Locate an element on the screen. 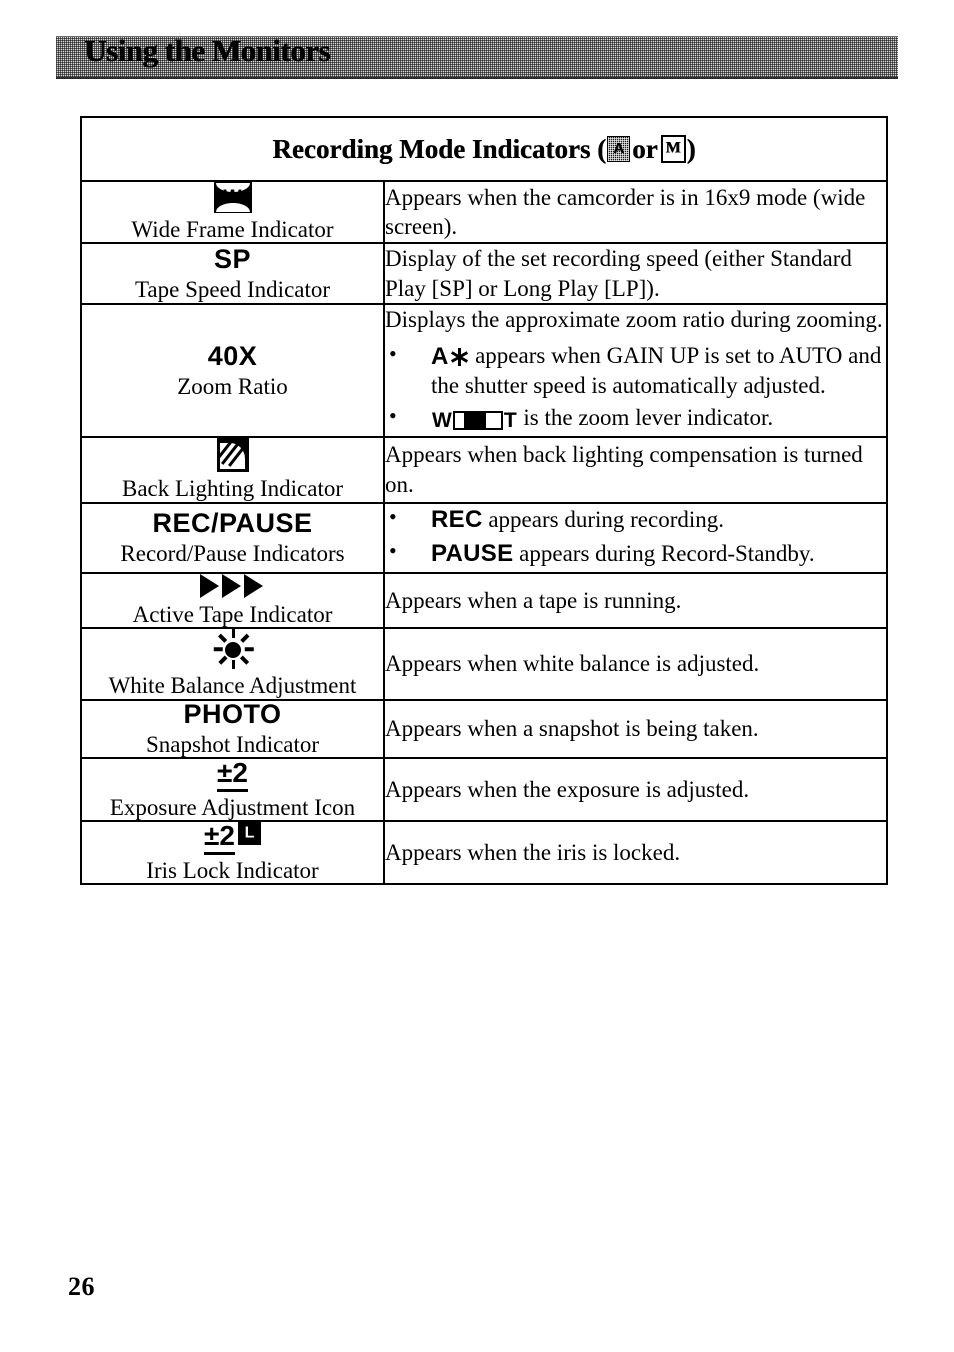 The width and height of the screenshot is (954, 1352). zoom-lever-bar is located at coordinates (477, 420).